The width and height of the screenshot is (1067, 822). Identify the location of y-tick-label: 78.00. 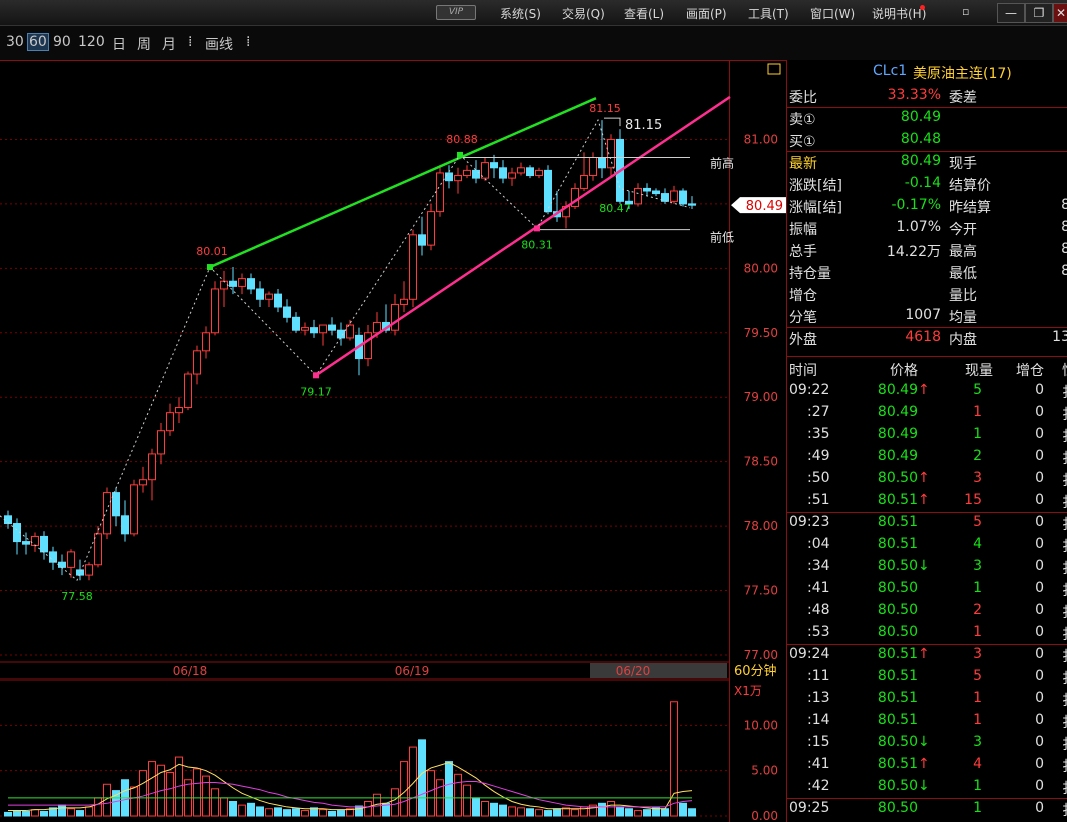
(761, 526).